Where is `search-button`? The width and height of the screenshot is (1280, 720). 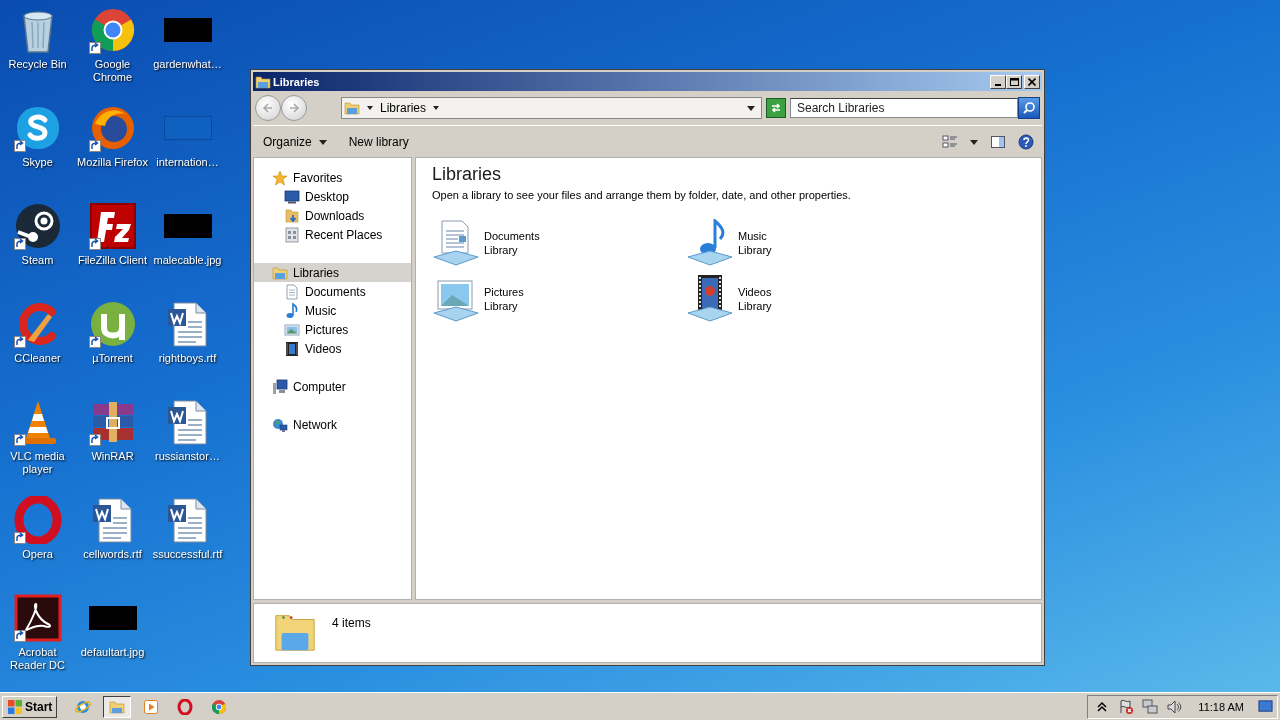
search-button is located at coordinates (1029, 108).